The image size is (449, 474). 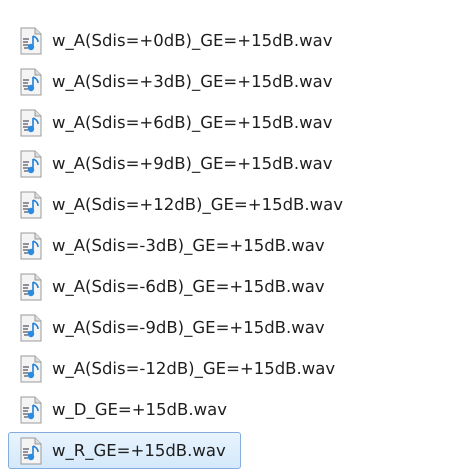 What do you see at coordinates (124, 450) in the screenshot?
I see `file-item: w_R_GE=+15dB.wav` at bounding box center [124, 450].